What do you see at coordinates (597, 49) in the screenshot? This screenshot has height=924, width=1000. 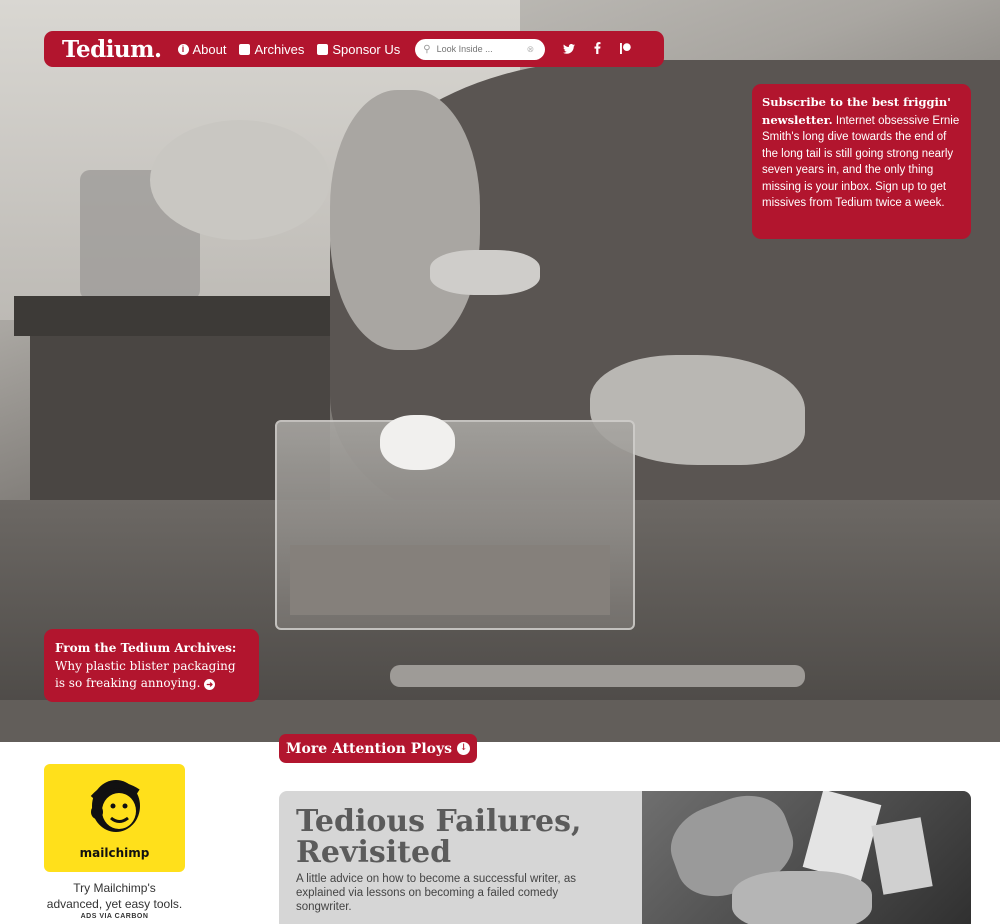 I see `facebook-icon` at bounding box center [597, 49].